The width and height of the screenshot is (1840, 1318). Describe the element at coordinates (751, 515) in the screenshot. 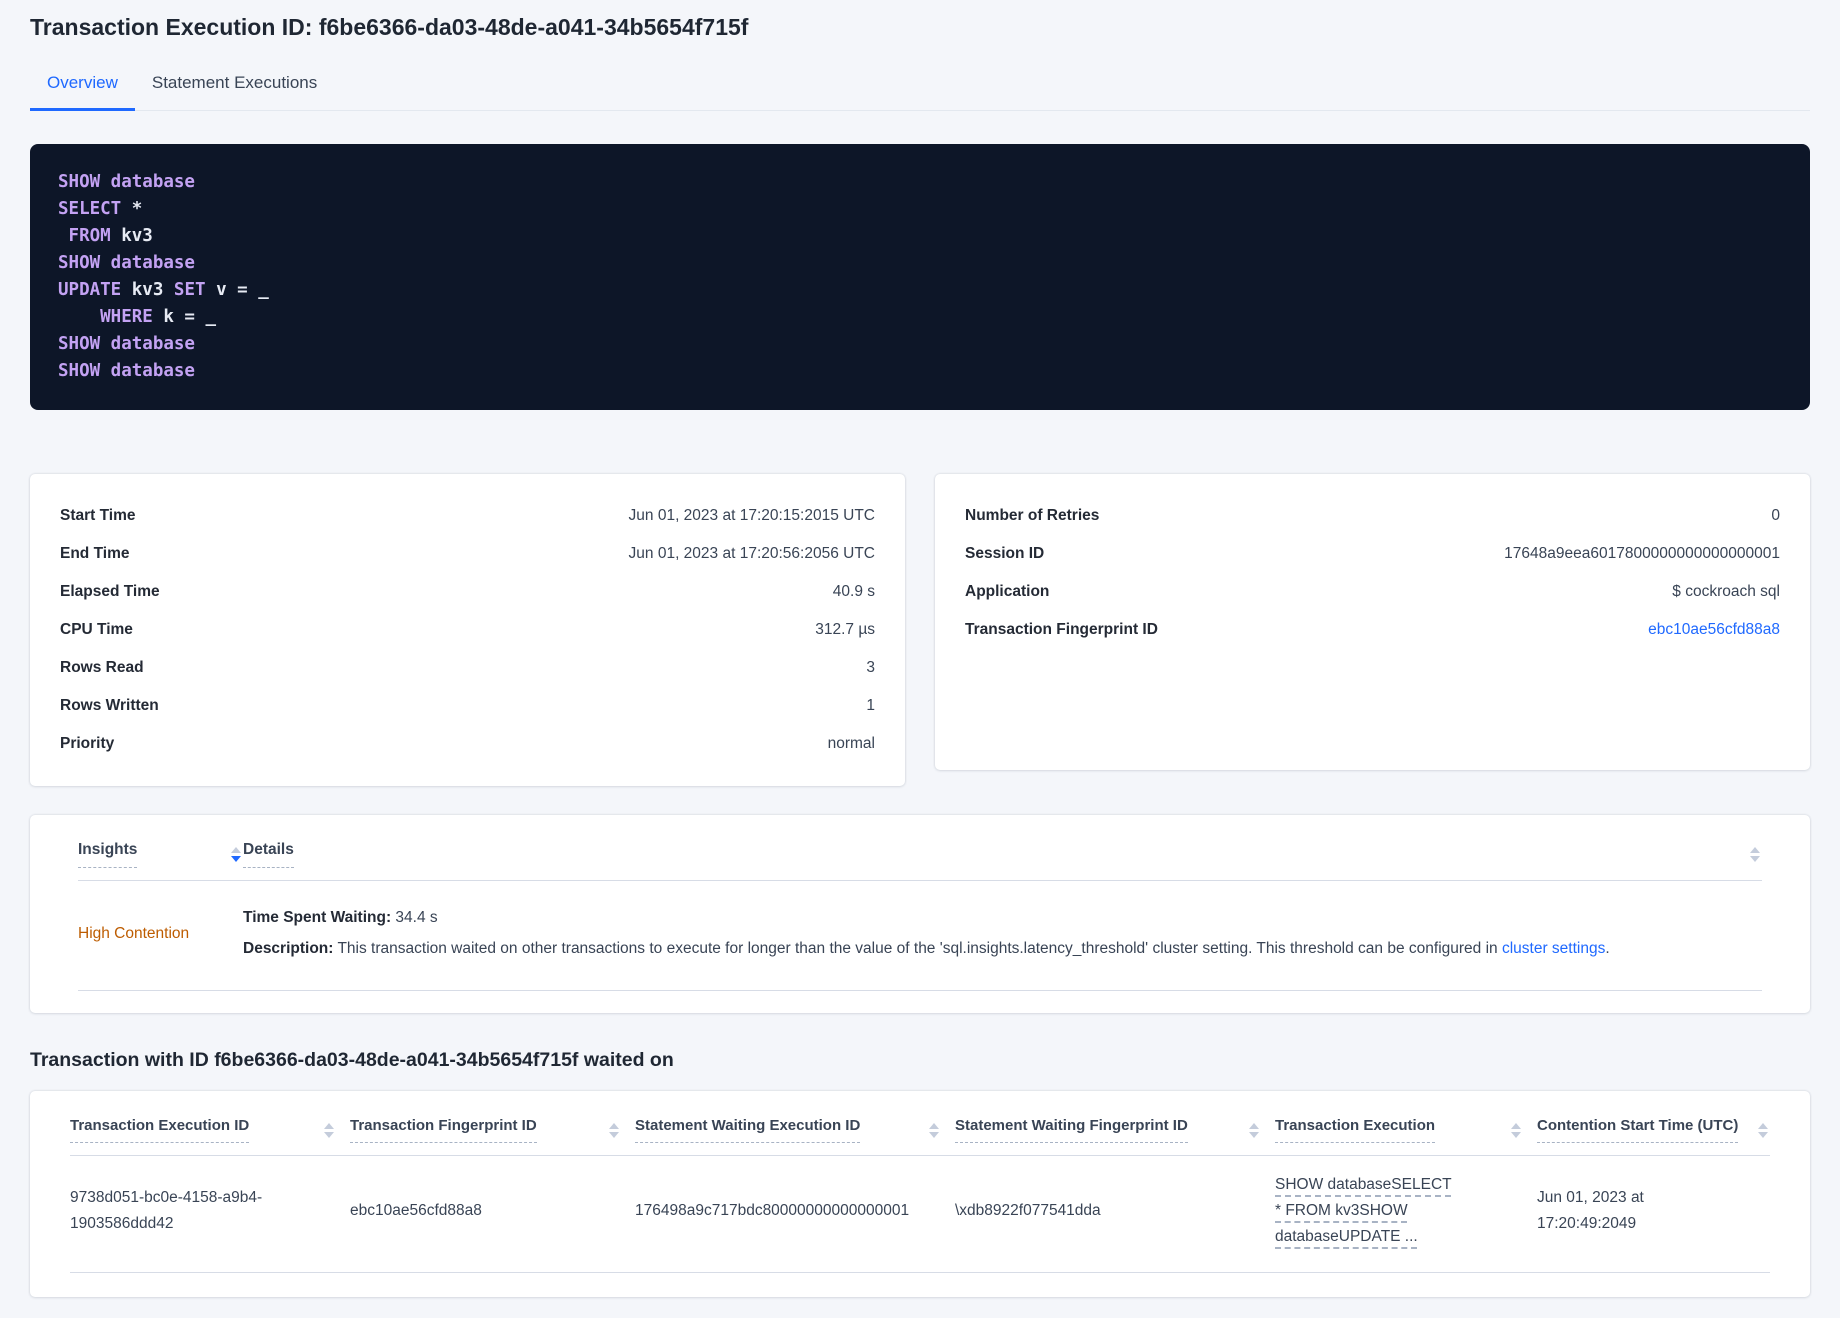

I see `detail-value: Jun 01, 2023 at 17:20:15:2015 UTC` at that location.